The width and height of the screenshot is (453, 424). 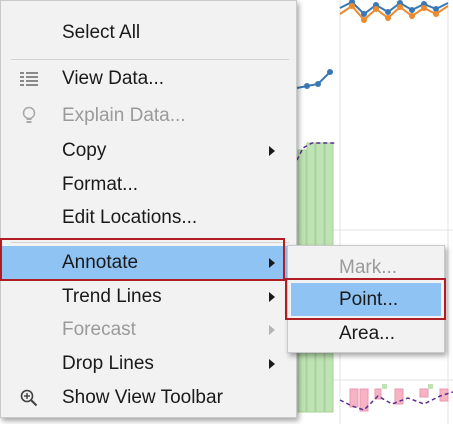 What do you see at coordinates (29, 116) in the screenshot?
I see `lightbulb-icon` at bounding box center [29, 116].